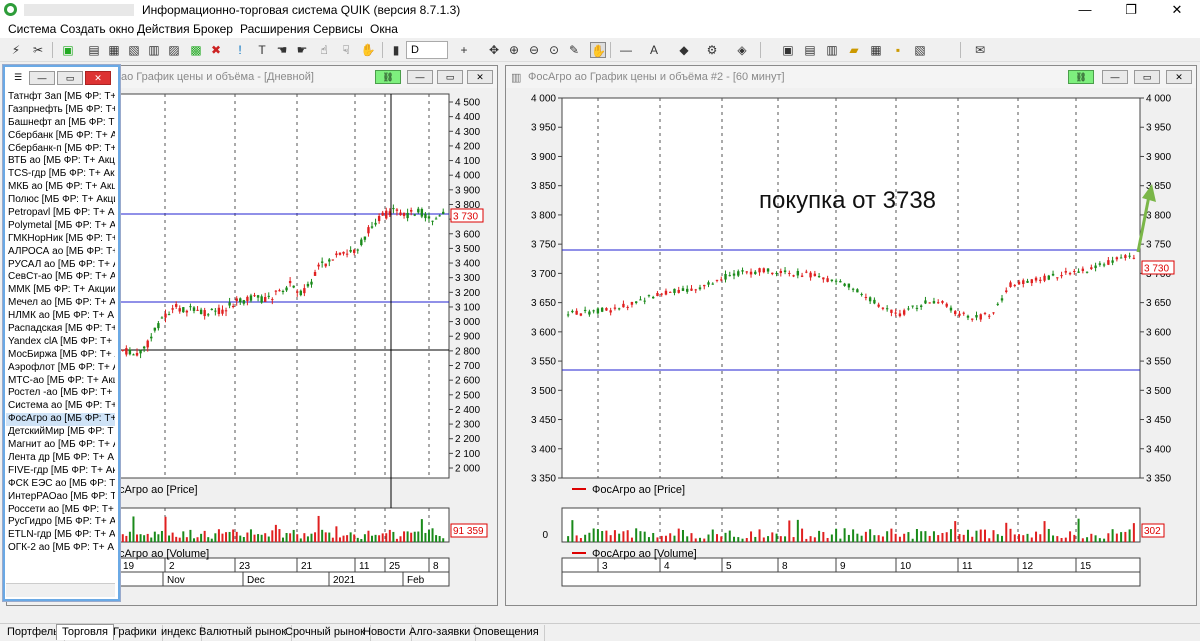  I want to click on hand-4-icon: ☟, so click(346, 50).